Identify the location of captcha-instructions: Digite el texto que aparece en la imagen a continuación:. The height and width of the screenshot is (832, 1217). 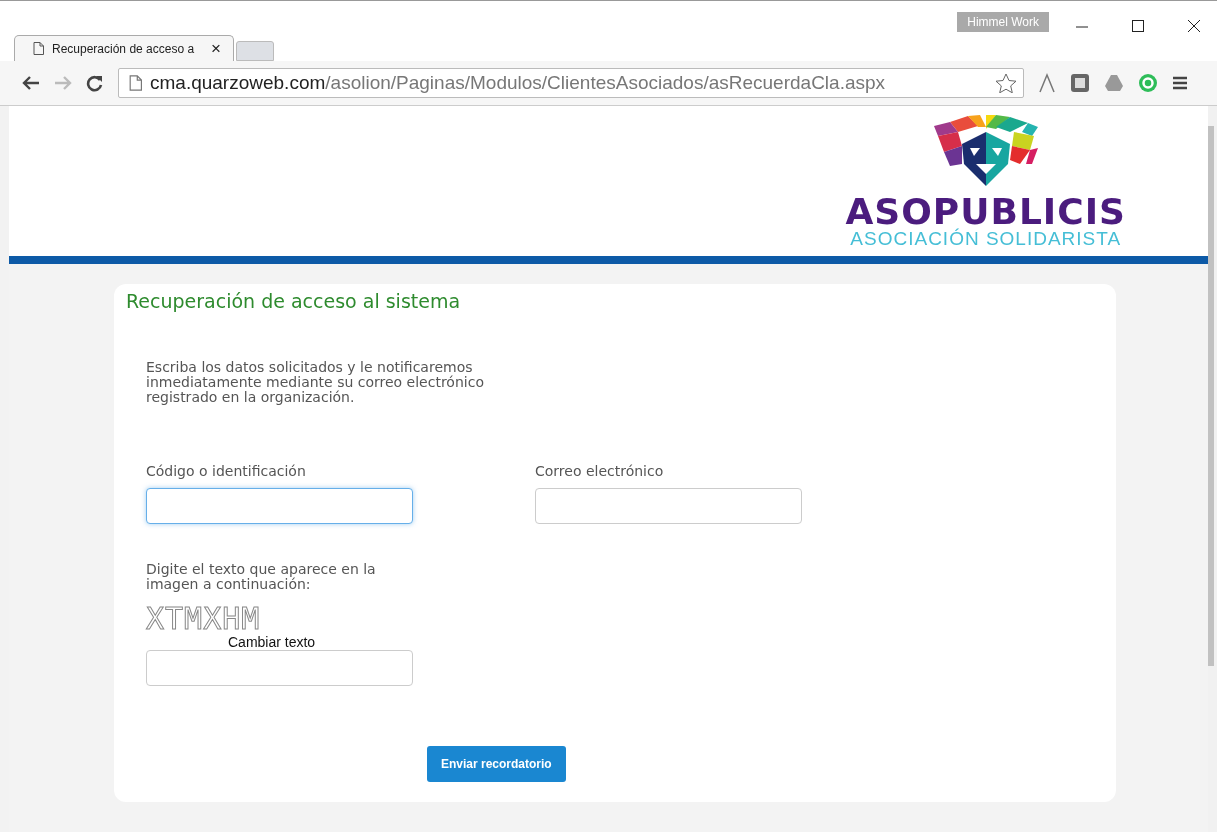
(261, 577).